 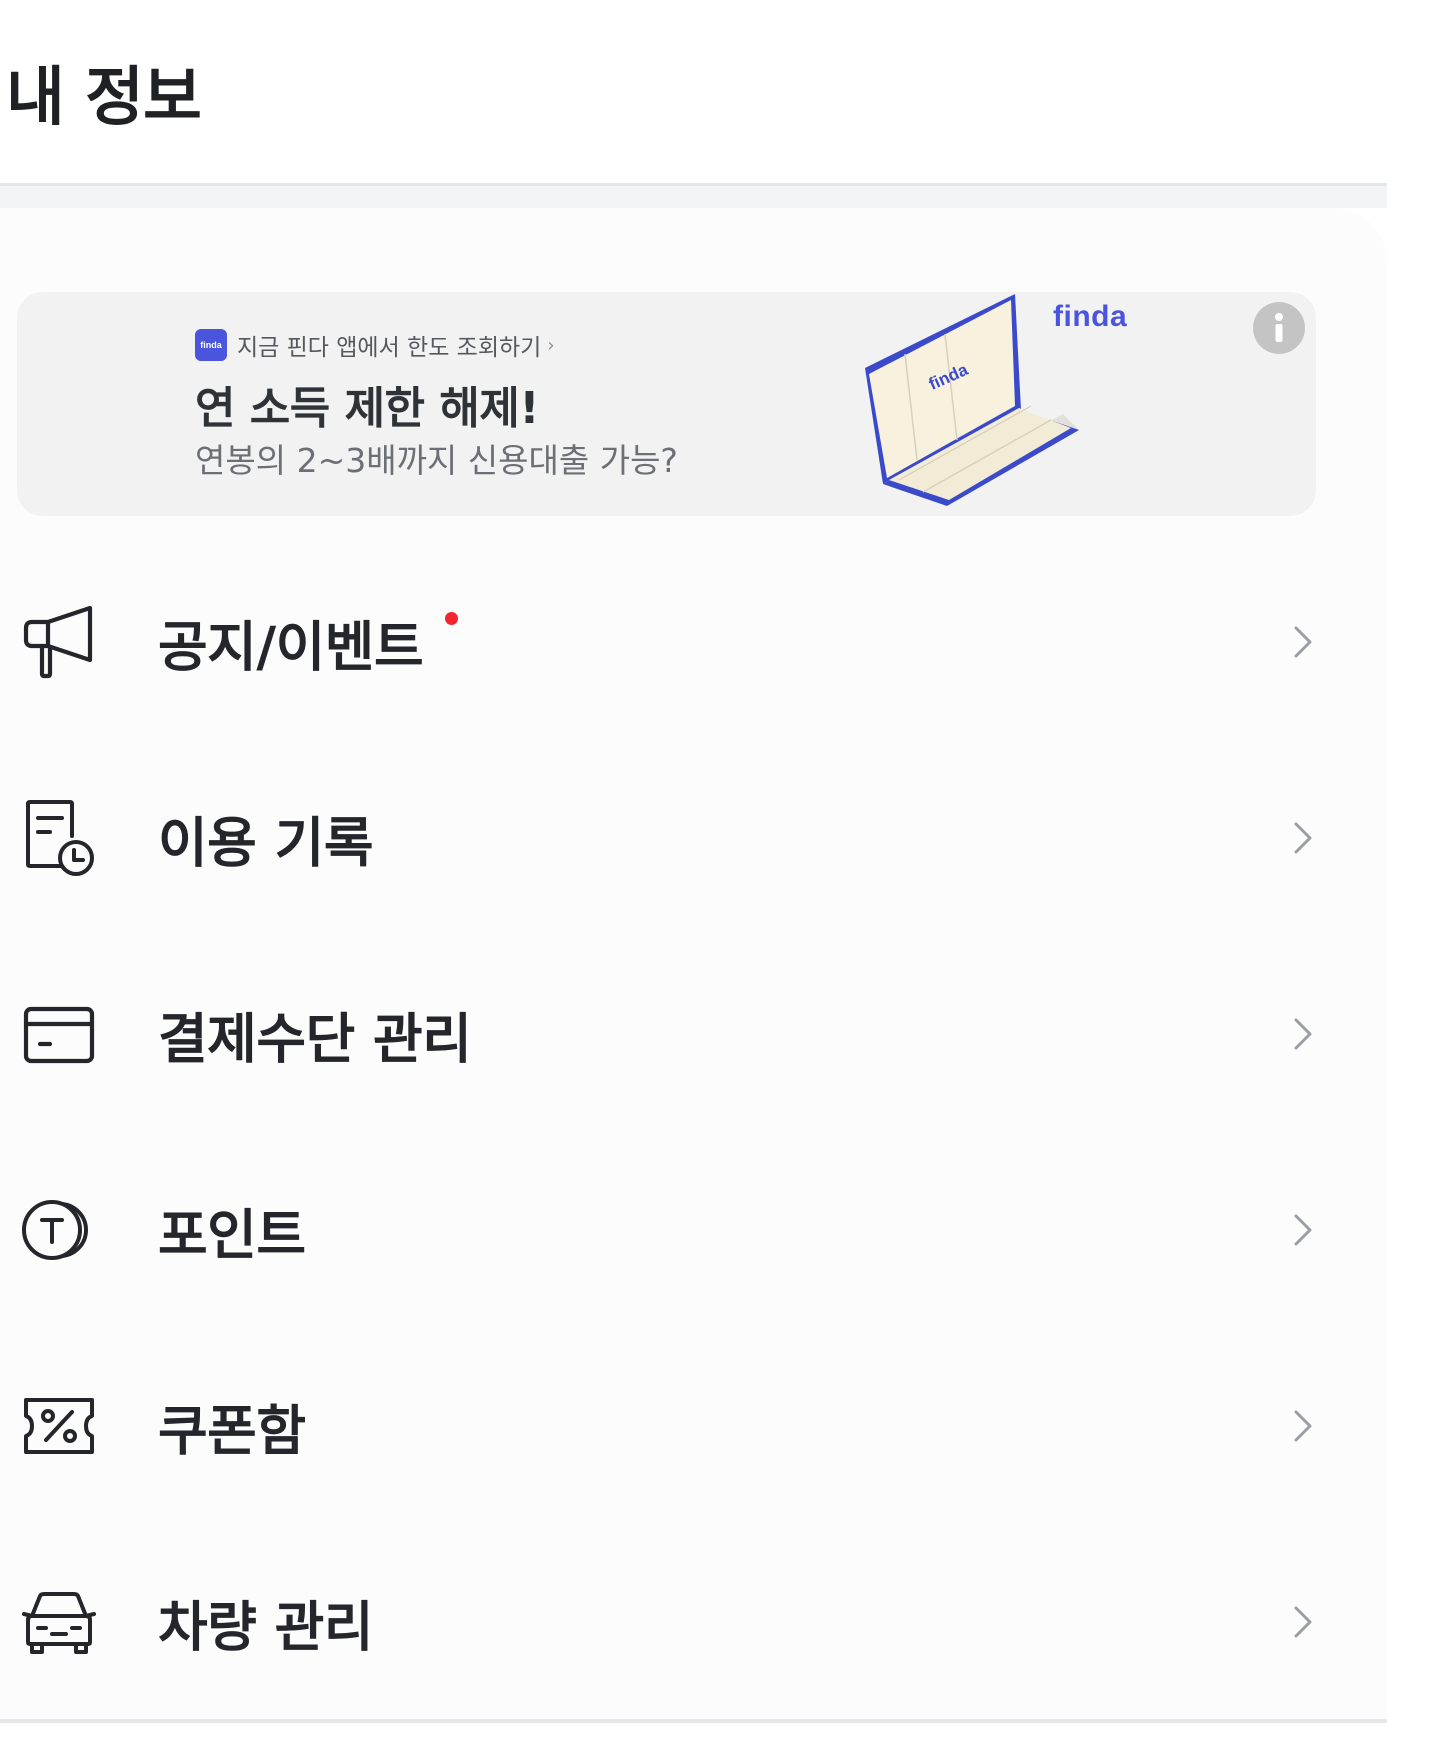 What do you see at coordinates (1090, 316) in the screenshot?
I see `finda-brand-logo: finda` at bounding box center [1090, 316].